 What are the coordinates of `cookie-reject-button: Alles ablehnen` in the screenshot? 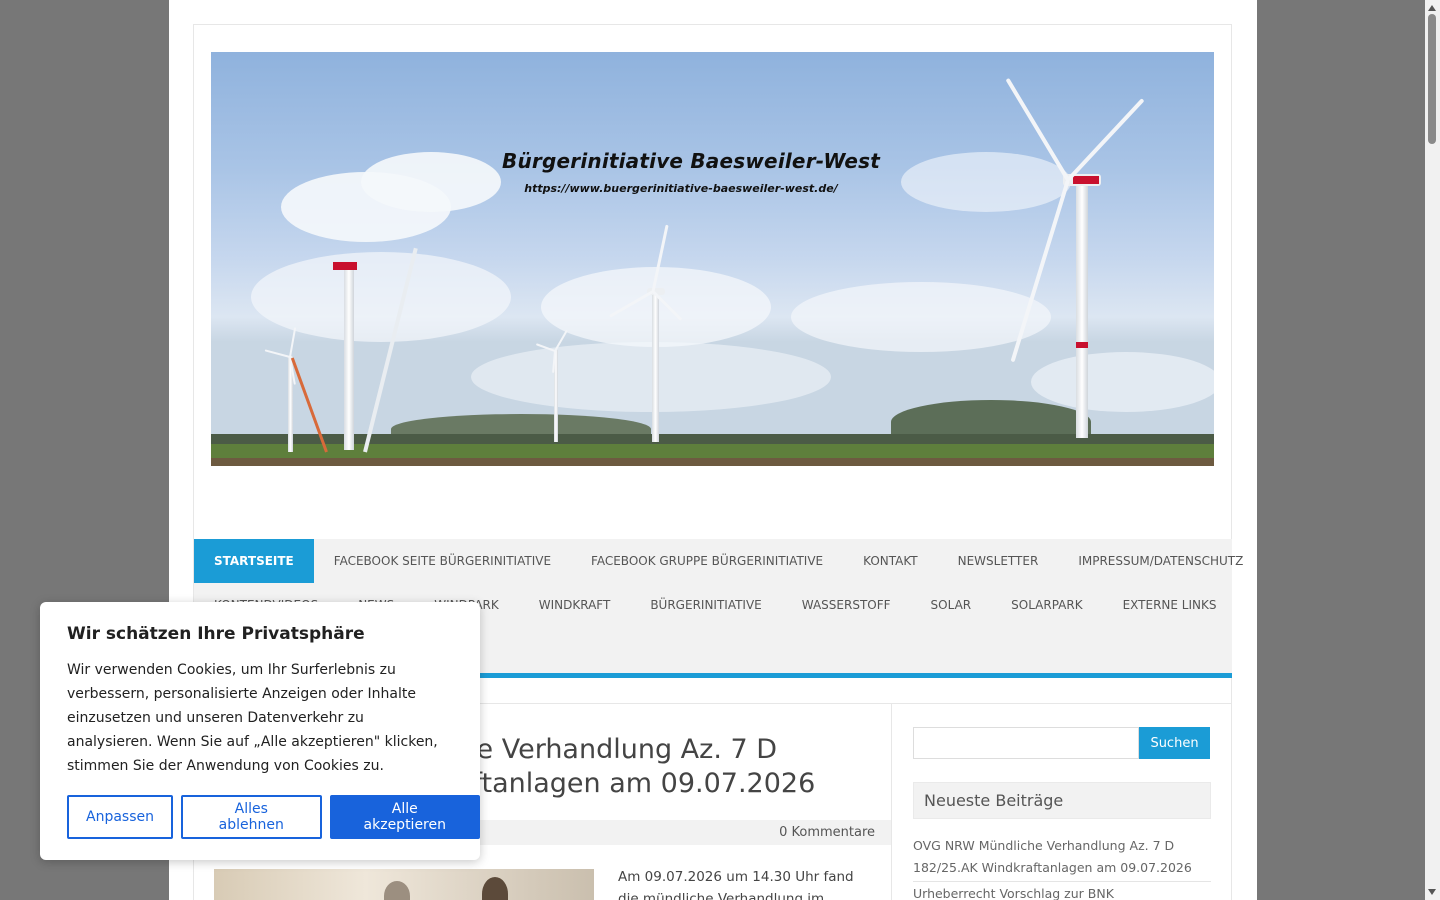 It's located at (251, 817).